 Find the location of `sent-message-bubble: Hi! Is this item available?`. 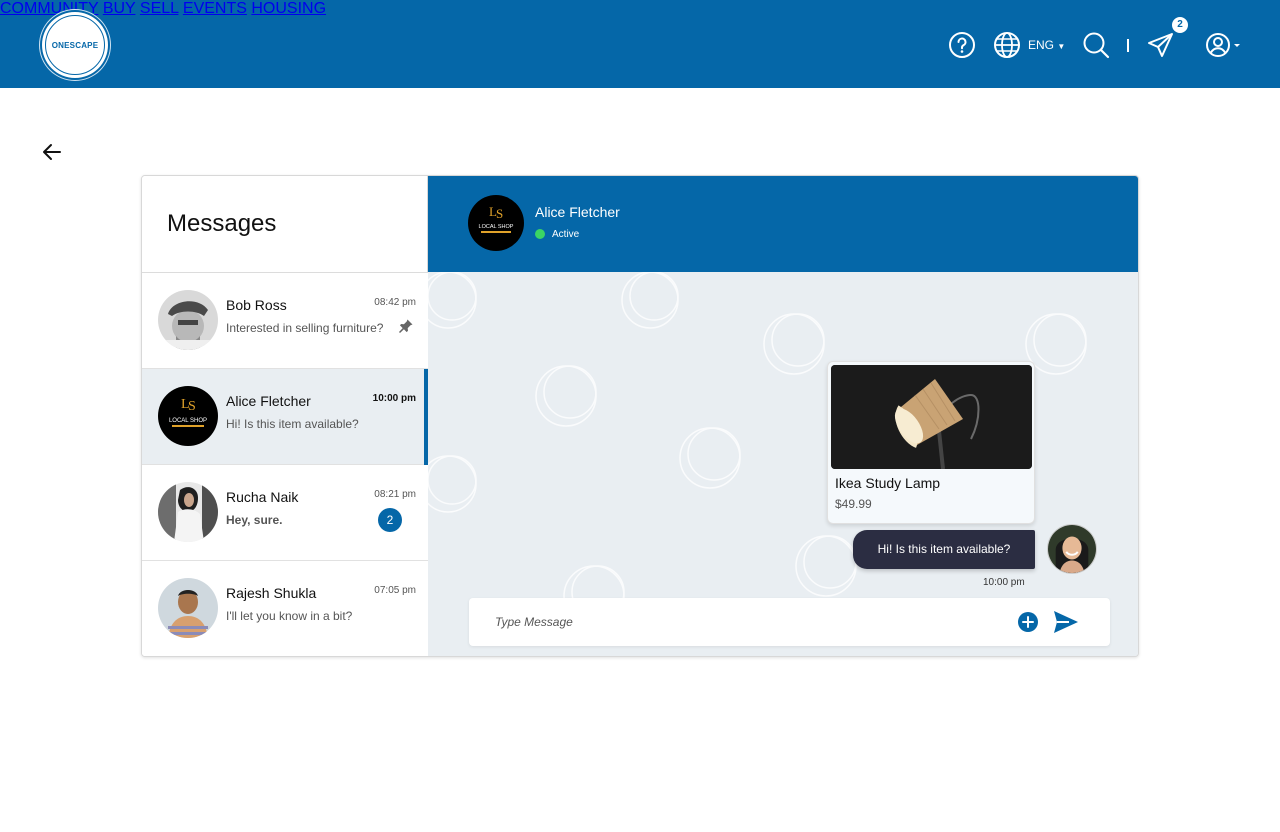

sent-message-bubble: Hi! Is this item available? is located at coordinates (944, 549).